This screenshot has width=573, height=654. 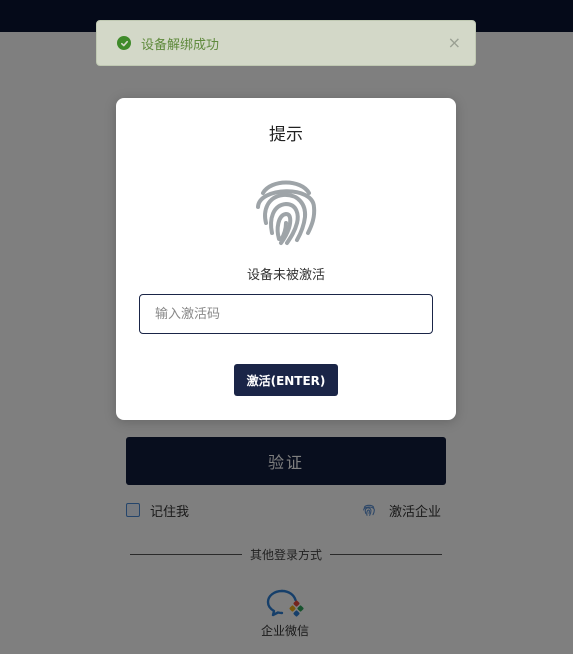 What do you see at coordinates (180, 45) in the screenshot?
I see `toast-message: 设备解绑成功` at bounding box center [180, 45].